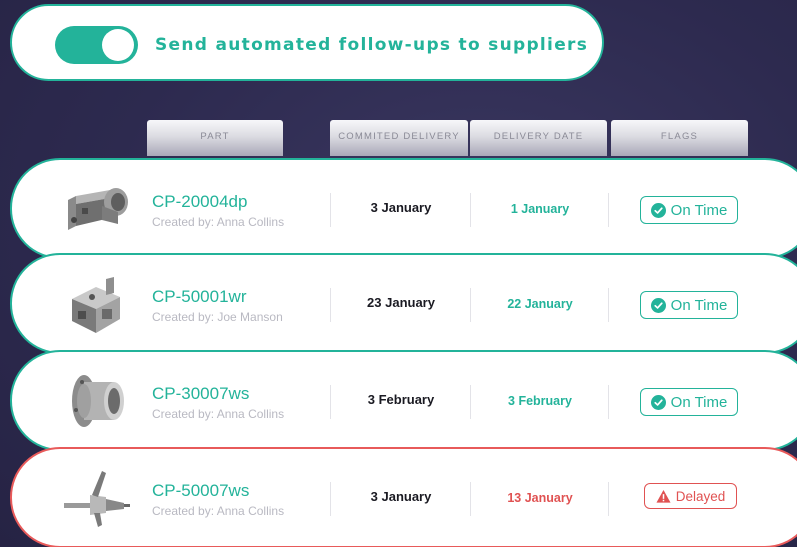 Image resolution: width=797 pixels, height=547 pixels. I want to click on status-badge-label: Delayed, so click(700, 496).